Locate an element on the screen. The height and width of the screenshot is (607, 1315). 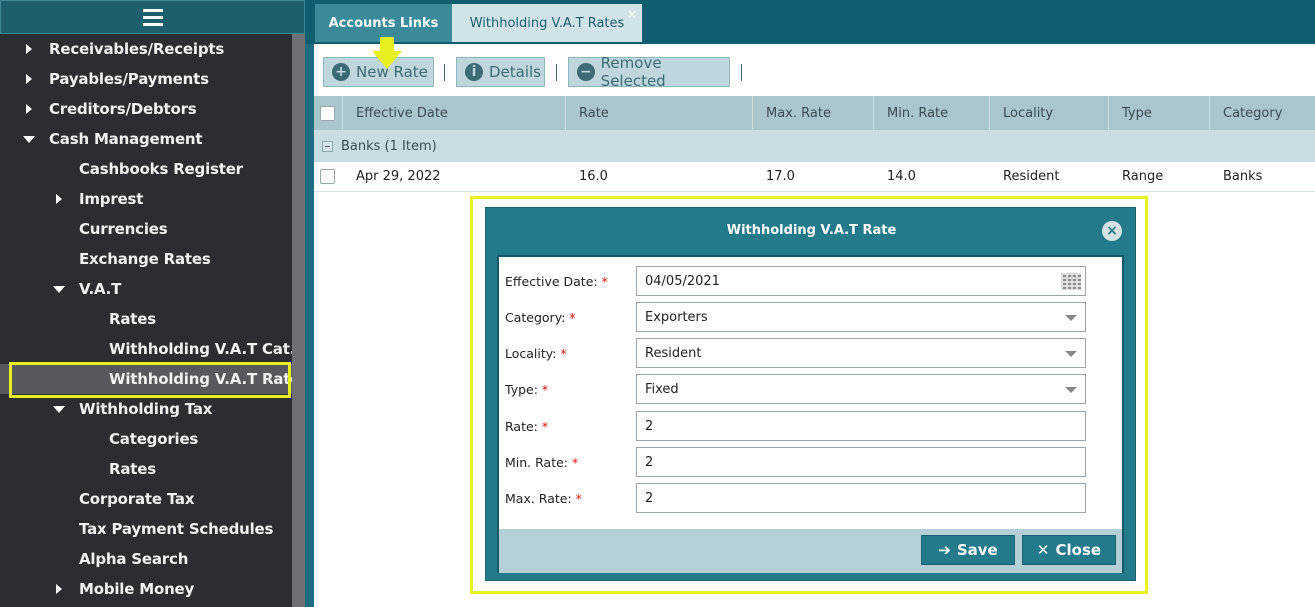
type-row: Type: * Fixed is located at coordinates (810, 389).